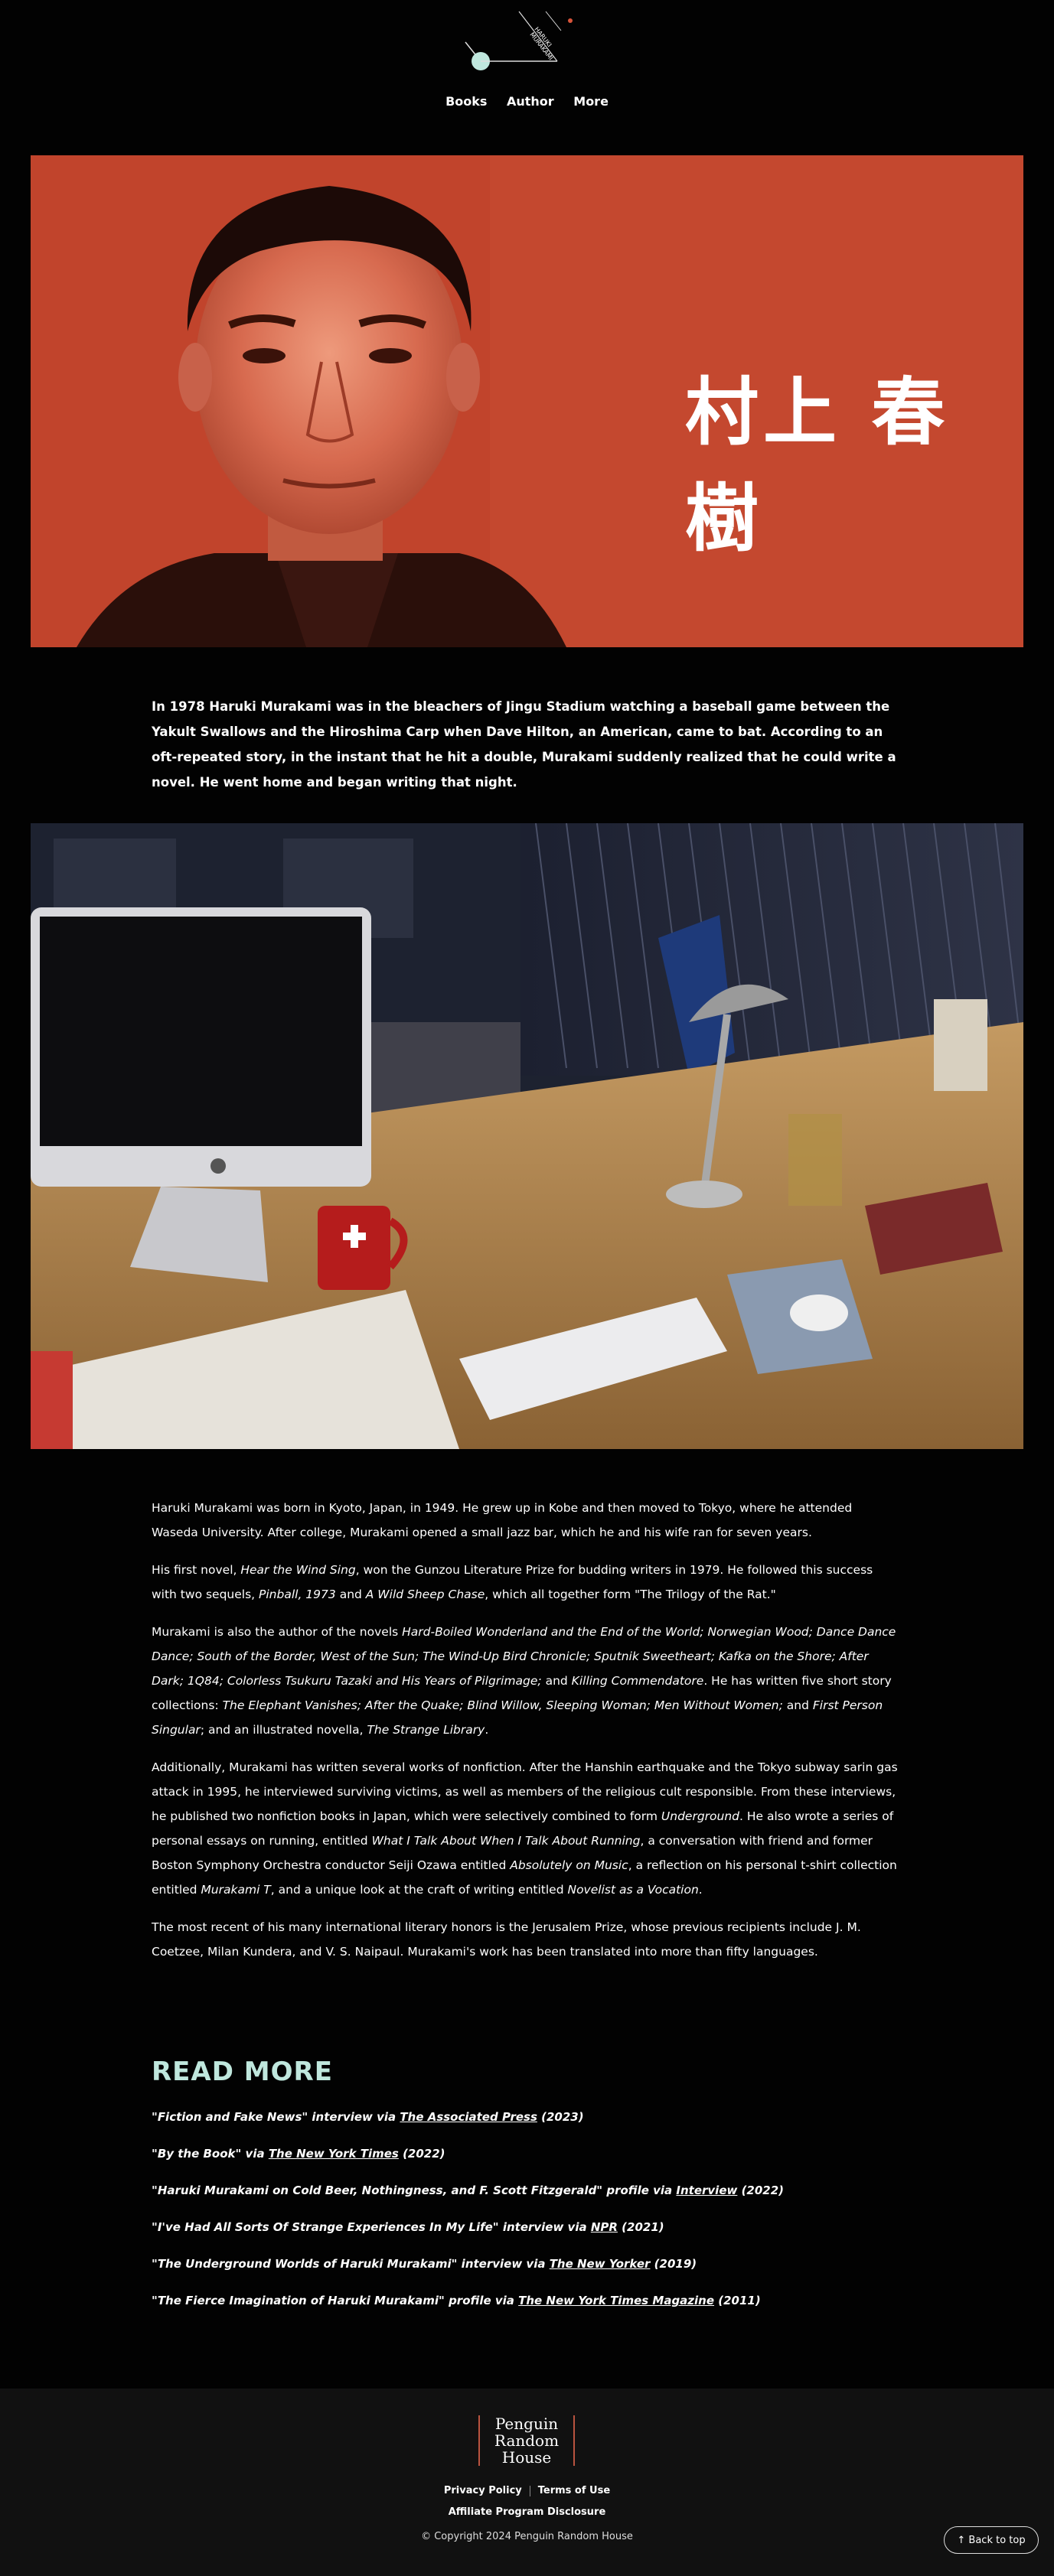  Describe the element at coordinates (468, 2117) in the screenshot. I see `source-link: The Associated Press` at that location.